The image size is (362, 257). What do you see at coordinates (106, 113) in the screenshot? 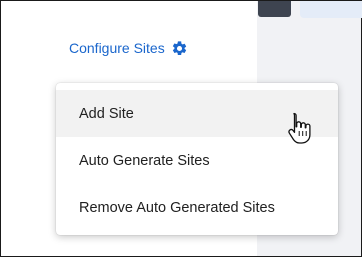
I see `menu-item-label: Add Site` at bounding box center [106, 113].